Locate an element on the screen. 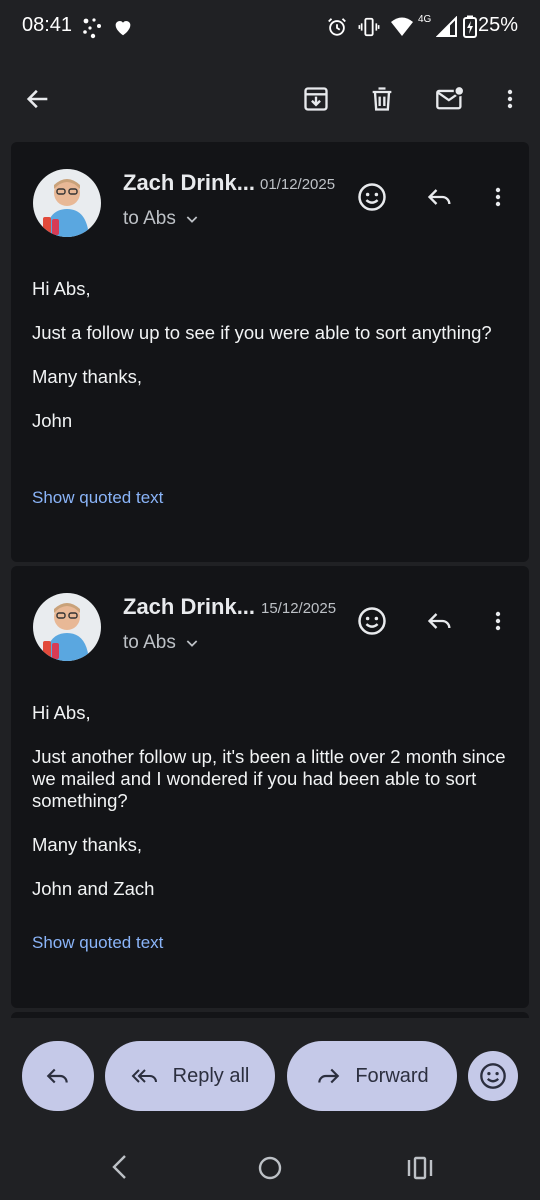  forward-button: Forward is located at coordinates (372, 1076).